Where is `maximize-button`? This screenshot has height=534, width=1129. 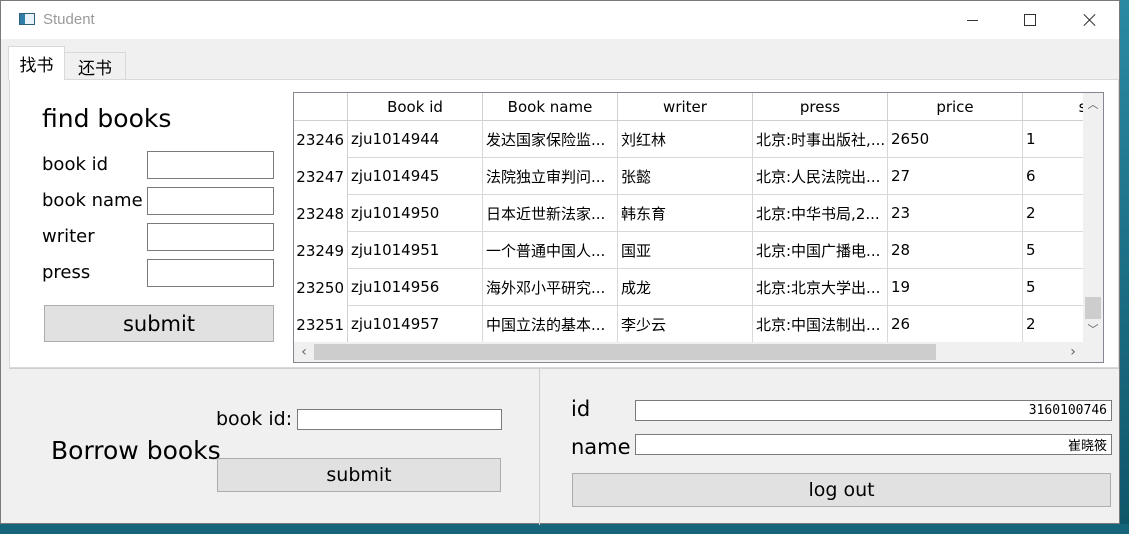 maximize-button is located at coordinates (1030, 20).